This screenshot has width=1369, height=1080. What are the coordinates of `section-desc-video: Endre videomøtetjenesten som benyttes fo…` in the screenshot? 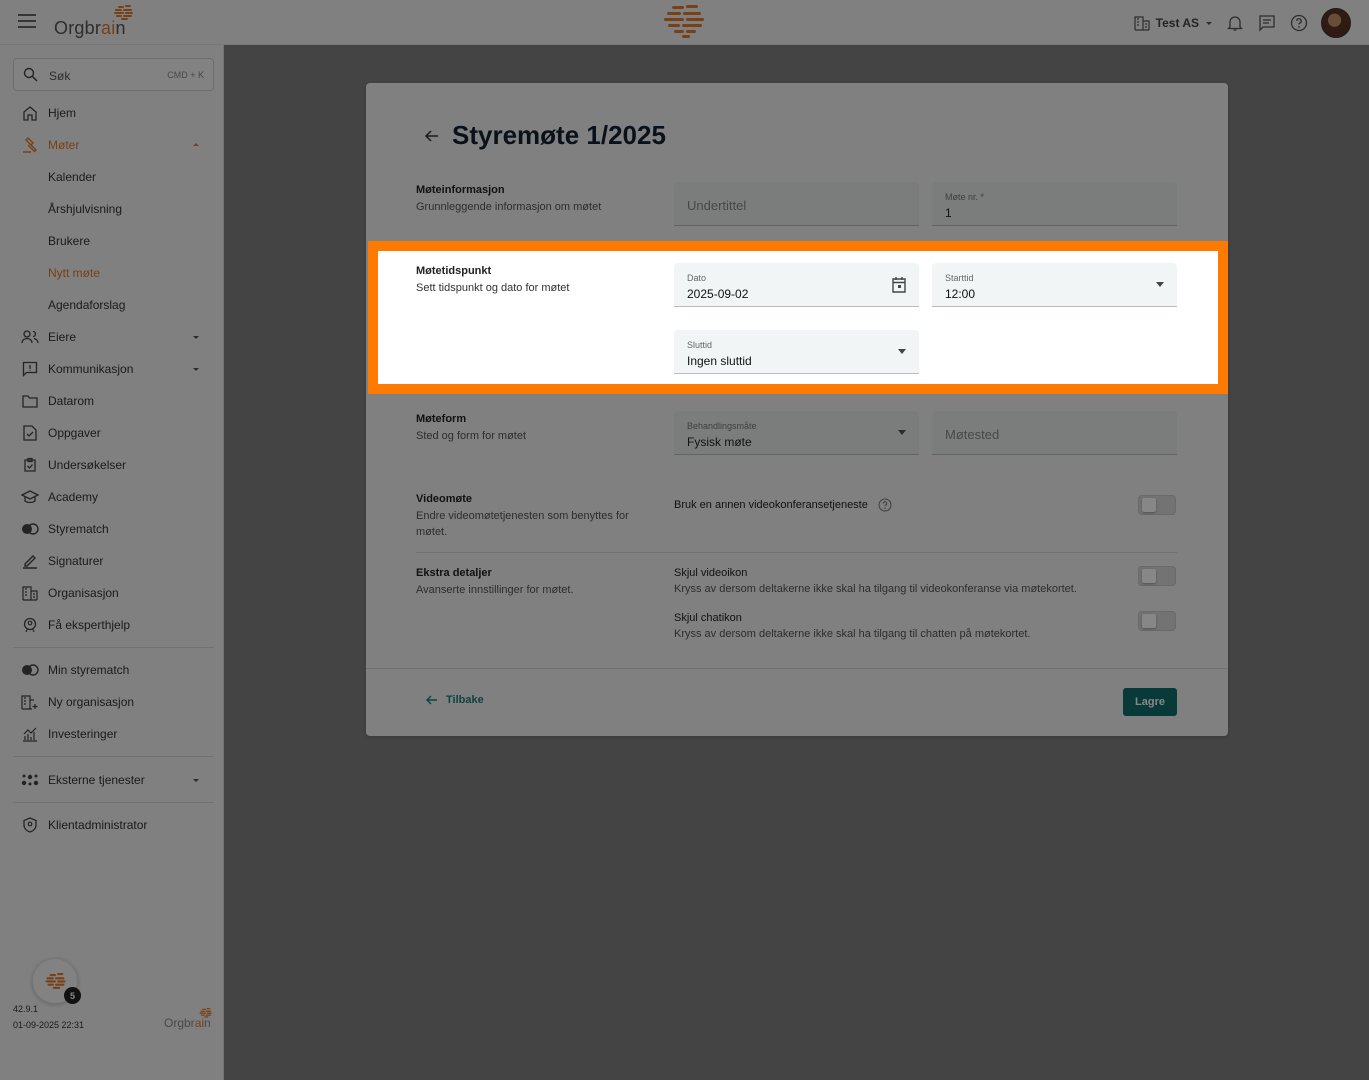 It's located at (522, 524).